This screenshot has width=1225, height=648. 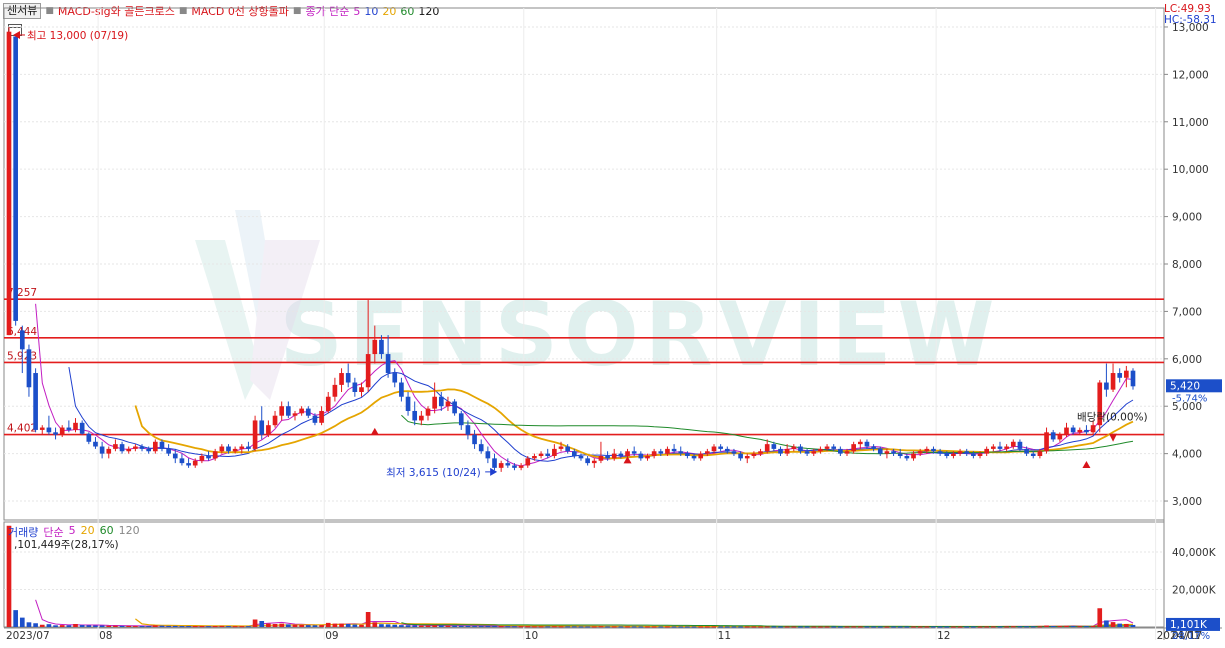 I want to click on price-tick-label: 3,000, so click(x=1187, y=502).